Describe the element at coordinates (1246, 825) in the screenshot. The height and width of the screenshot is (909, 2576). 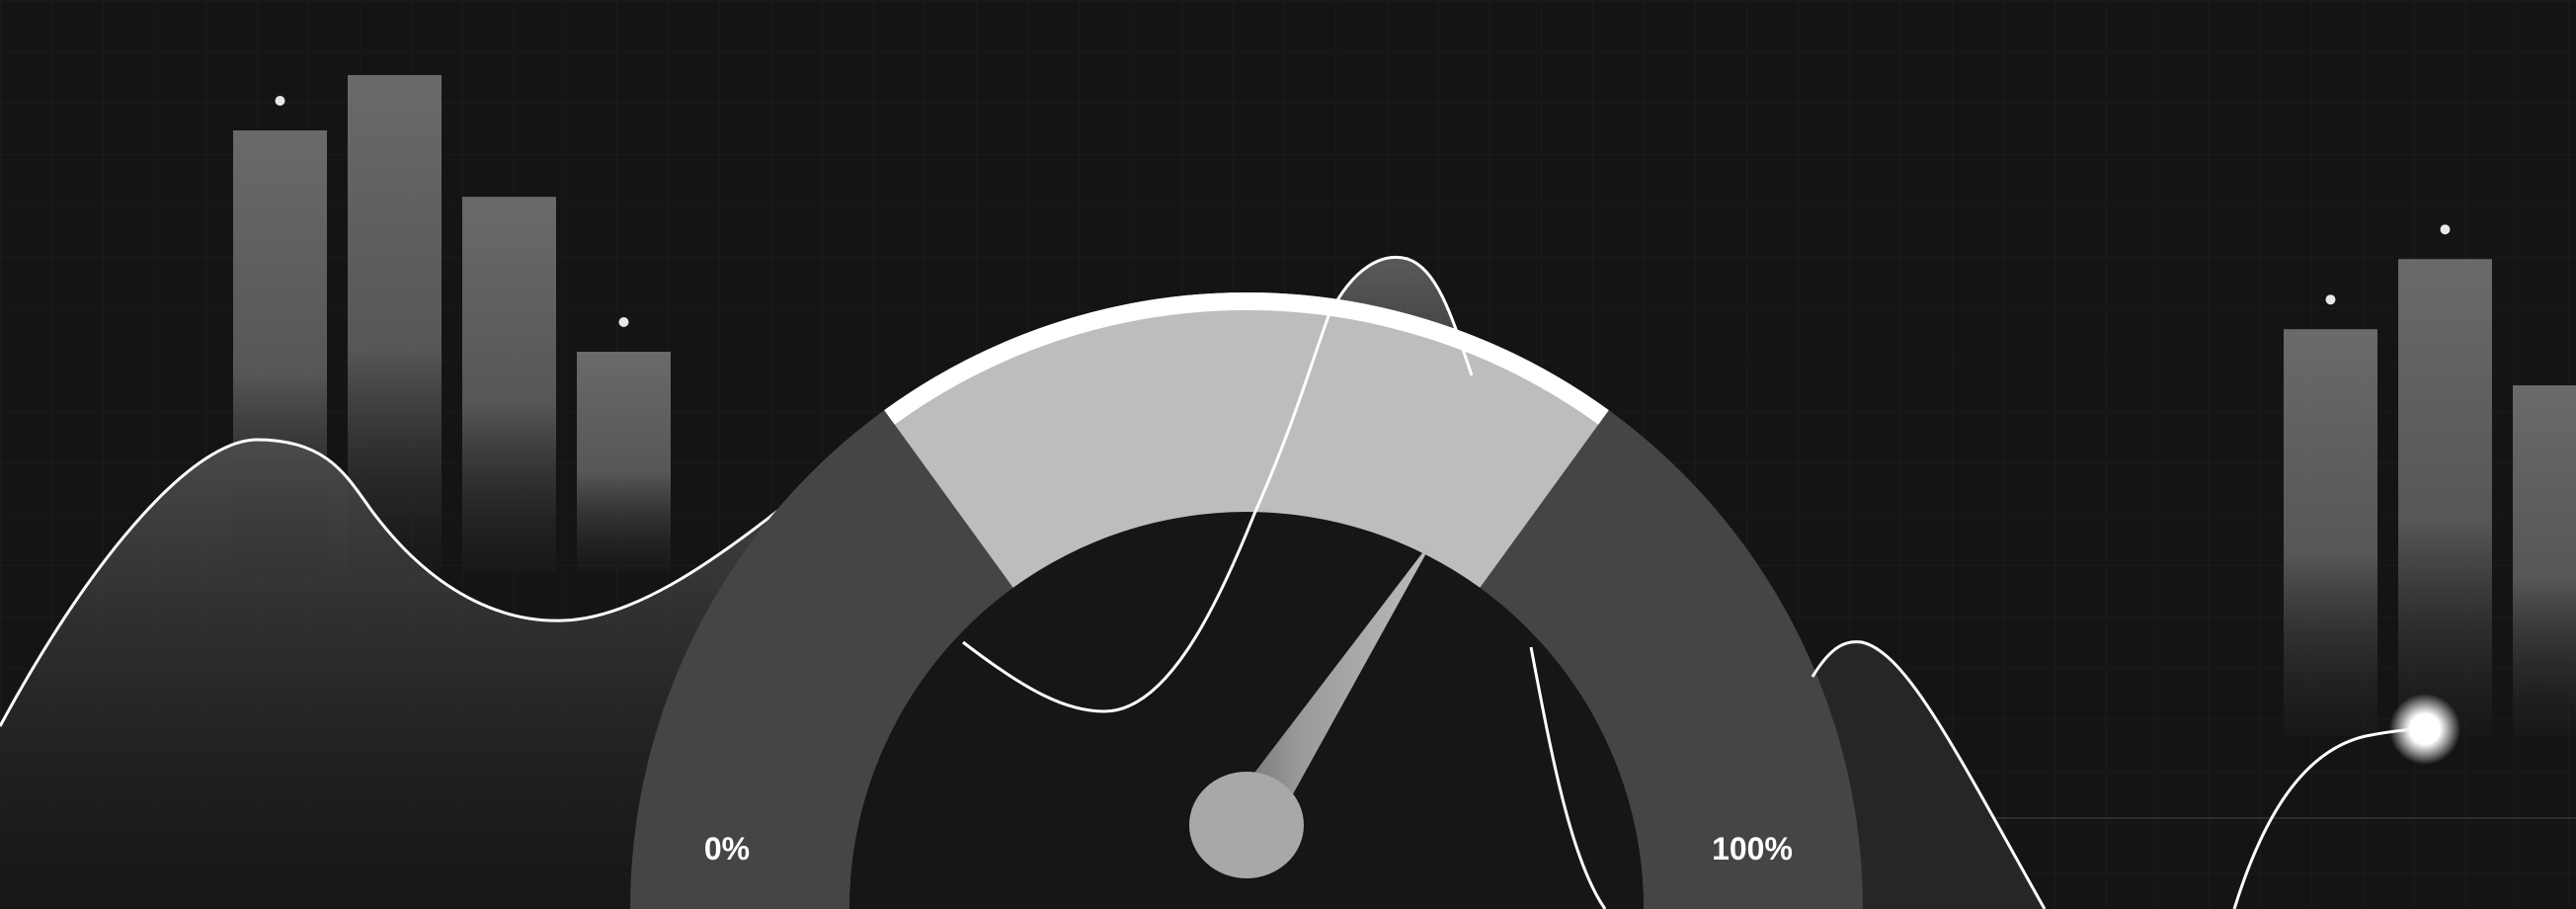
I see `gauge-needle-hub` at that location.